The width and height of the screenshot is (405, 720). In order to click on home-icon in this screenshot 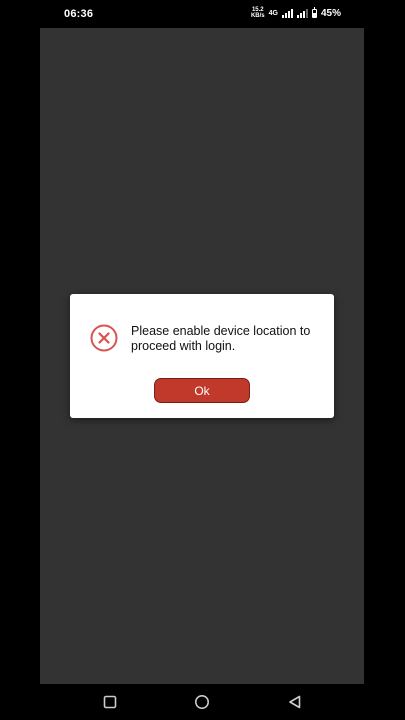, I will do `click(202, 702)`.